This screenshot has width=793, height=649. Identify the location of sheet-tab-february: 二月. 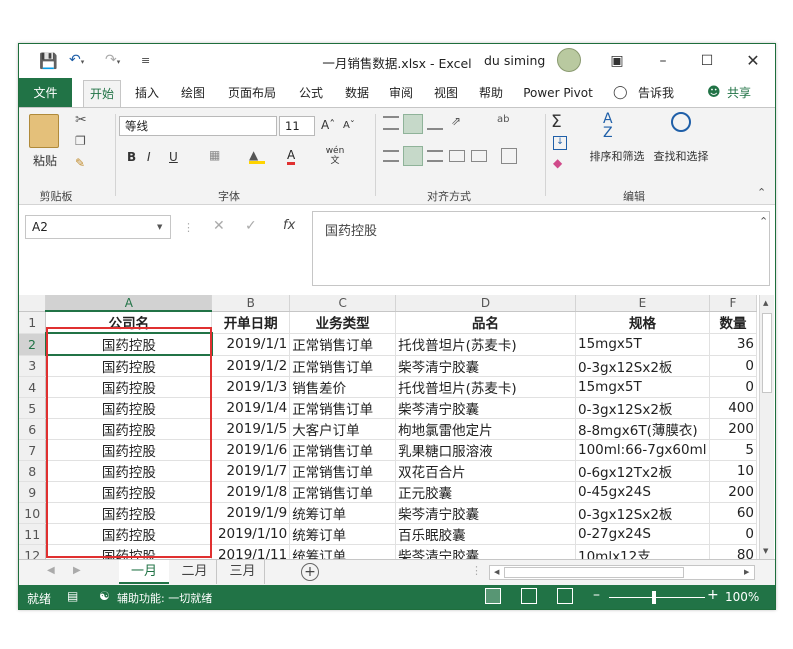
(195, 572).